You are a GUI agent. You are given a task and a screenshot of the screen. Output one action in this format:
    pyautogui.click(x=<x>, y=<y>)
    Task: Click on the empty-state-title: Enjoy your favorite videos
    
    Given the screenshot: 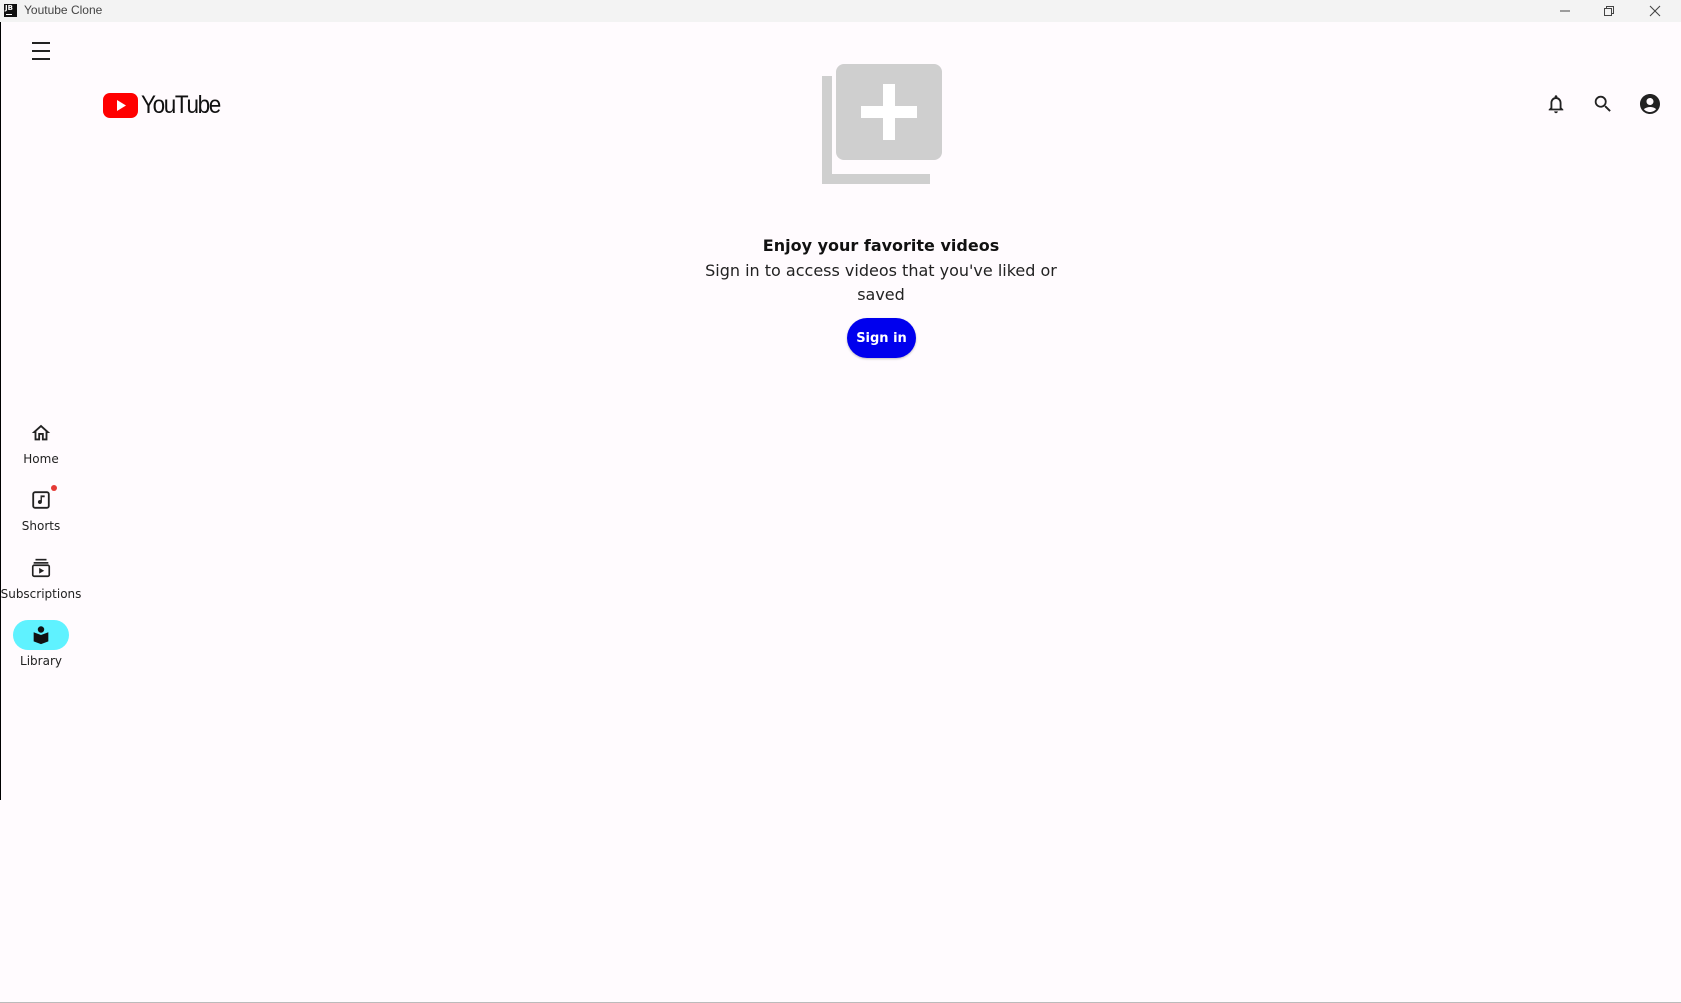 What is the action you would take?
    pyautogui.click(x=881, y=245)
    